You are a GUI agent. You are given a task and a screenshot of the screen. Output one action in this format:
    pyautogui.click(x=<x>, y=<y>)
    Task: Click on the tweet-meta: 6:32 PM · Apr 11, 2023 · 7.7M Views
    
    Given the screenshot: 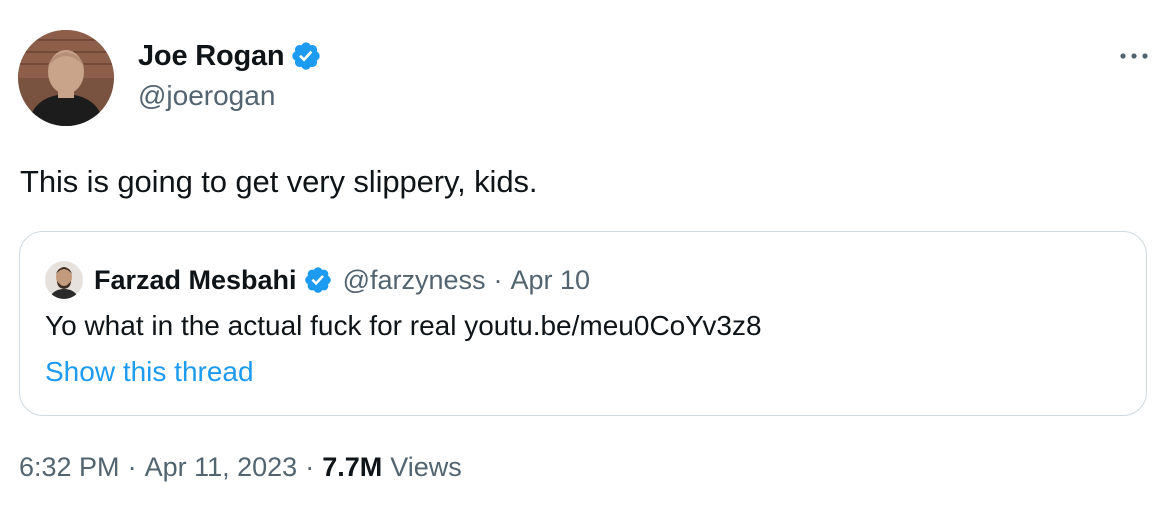 What is the action you would take?
    pyautogui.click(x=240, y=467)
    